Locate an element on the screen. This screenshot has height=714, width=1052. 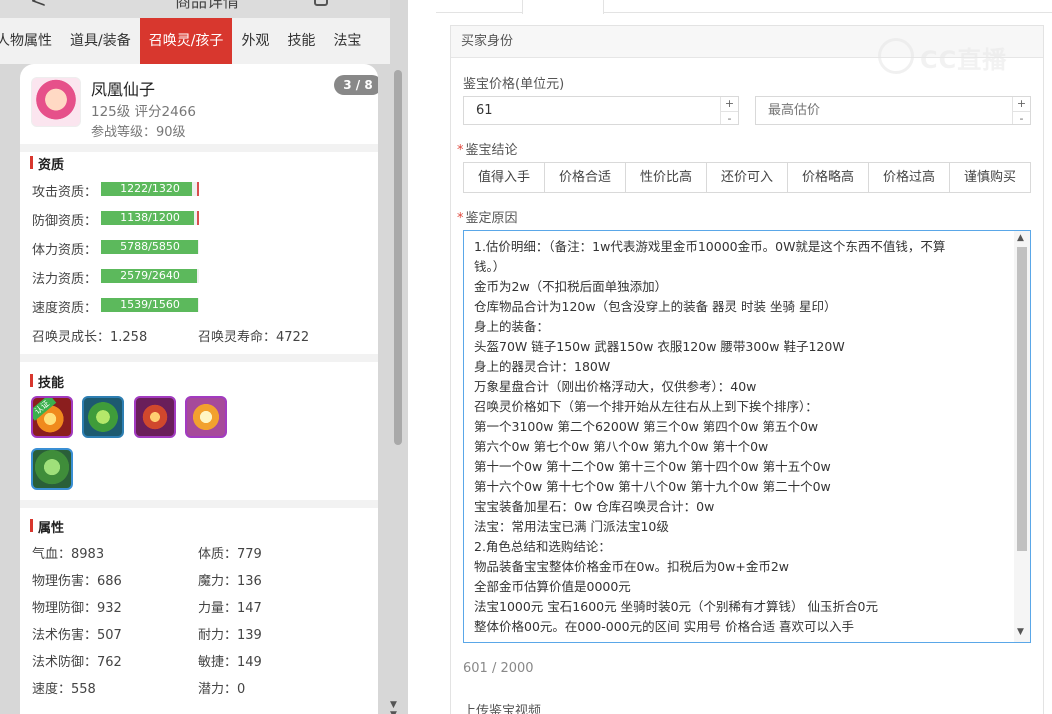
price-label: 鉴宝价格(单位元) is located at coordinates (514, 84).